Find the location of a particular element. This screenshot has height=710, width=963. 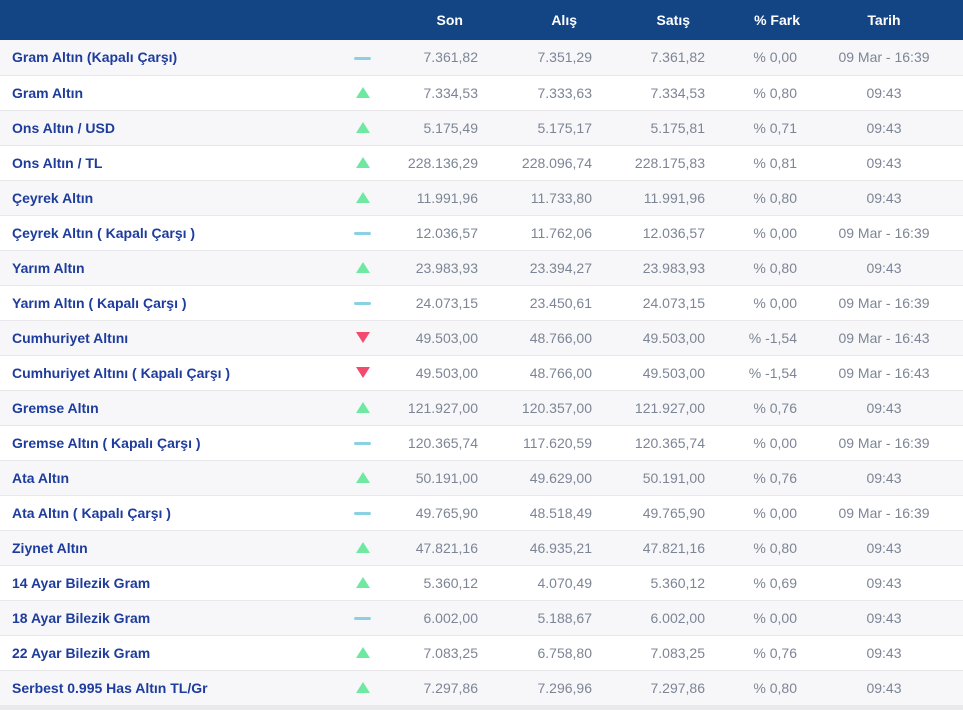

alis-value: 5.188,67 is located at coordinates (565, 617).